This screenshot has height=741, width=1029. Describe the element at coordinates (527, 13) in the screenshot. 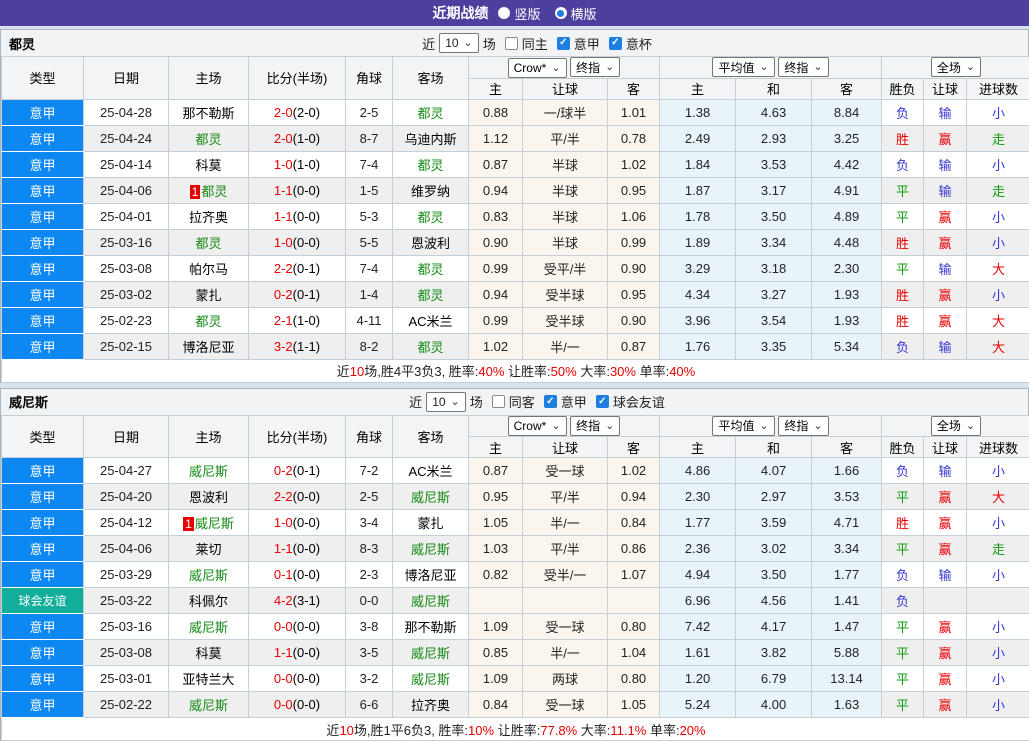

I see `radio-vertical-label: 竖版` at that location.